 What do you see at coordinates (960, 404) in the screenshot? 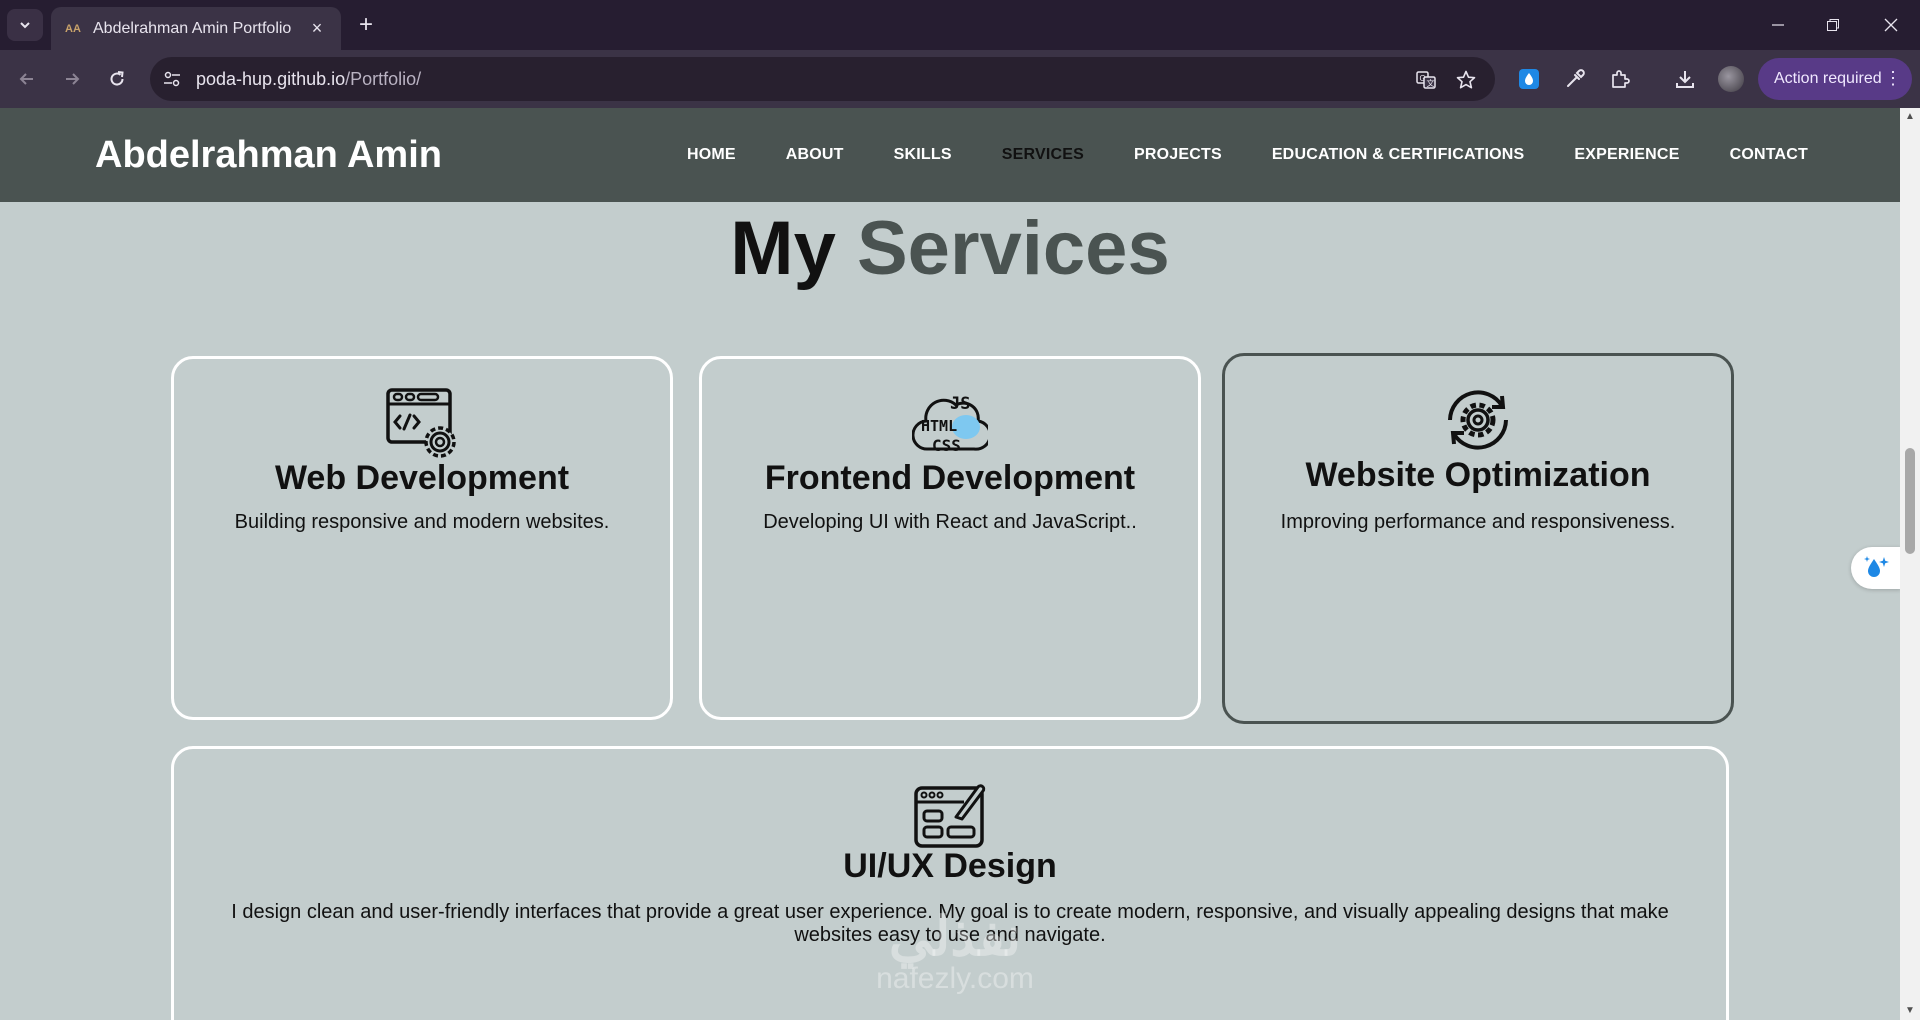
I see `svg-text: JS` at bounding box center [960, 404].